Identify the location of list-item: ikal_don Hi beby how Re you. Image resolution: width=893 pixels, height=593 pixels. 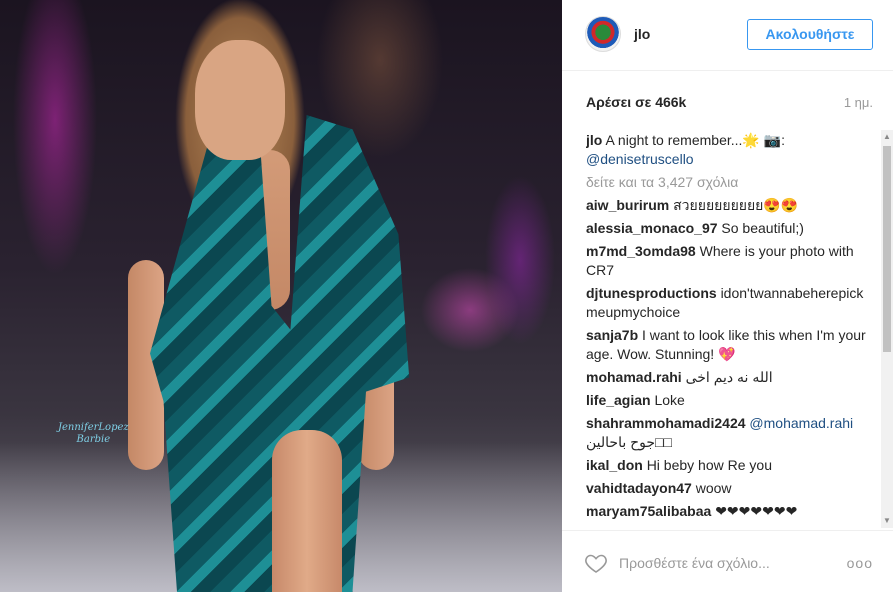
(727, 465).